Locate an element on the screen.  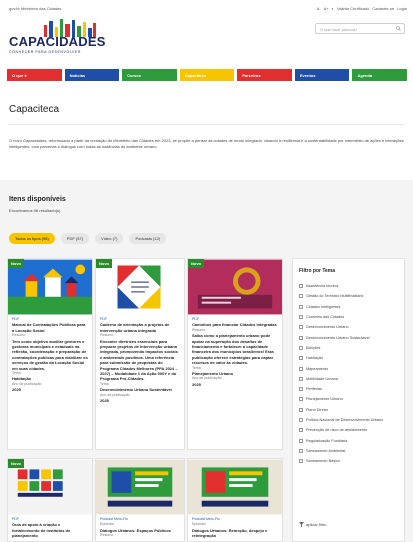
nav-item-cursos: Cursos is located at coordinates (149, 75).